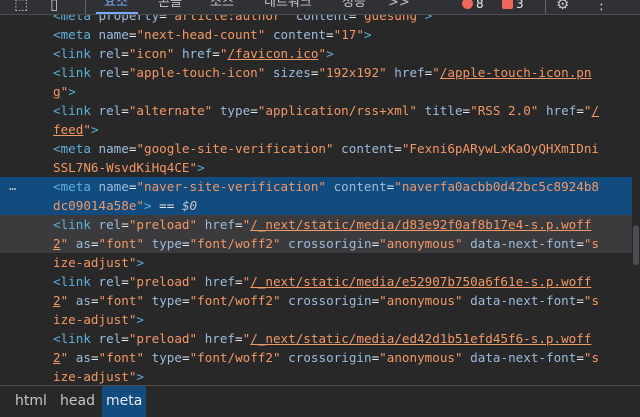  Describe the element at coordinates (399, 6) in the screenshot. I see `more-tabs-button: >>` at that location.